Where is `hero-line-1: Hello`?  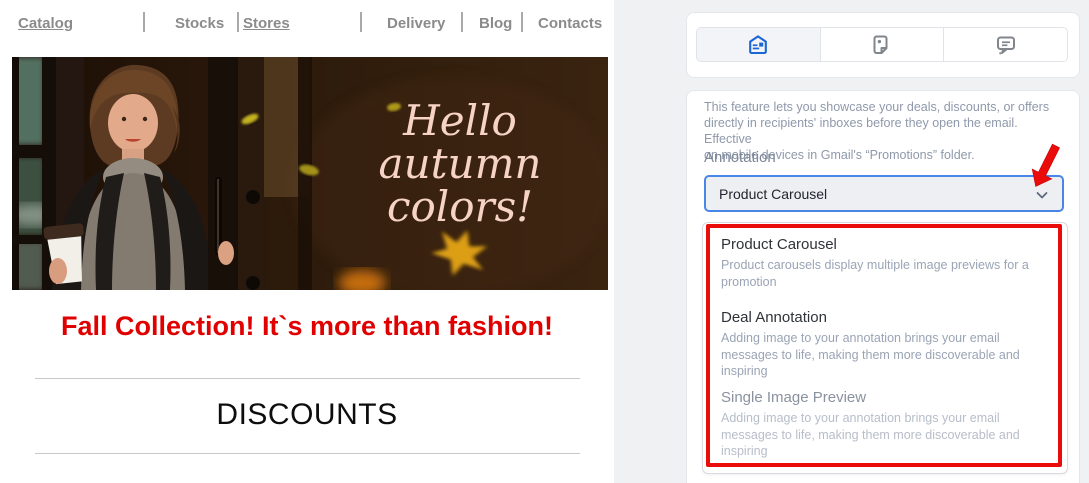 hero-line-1: Hello is located at coordinates (459, 120).